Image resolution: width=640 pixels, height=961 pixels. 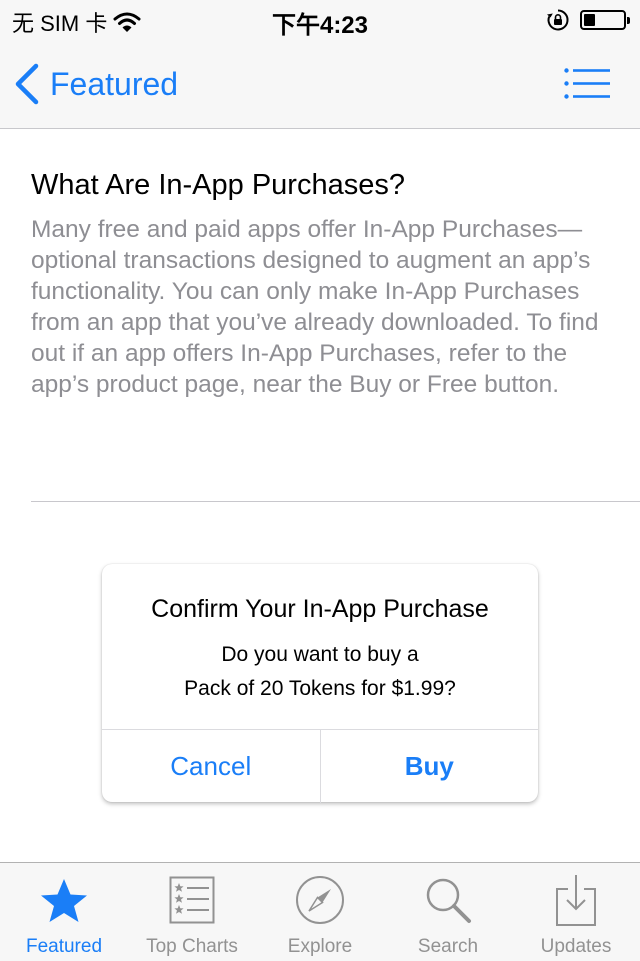 I want to click on search-icon, so click(x=448, y=900).